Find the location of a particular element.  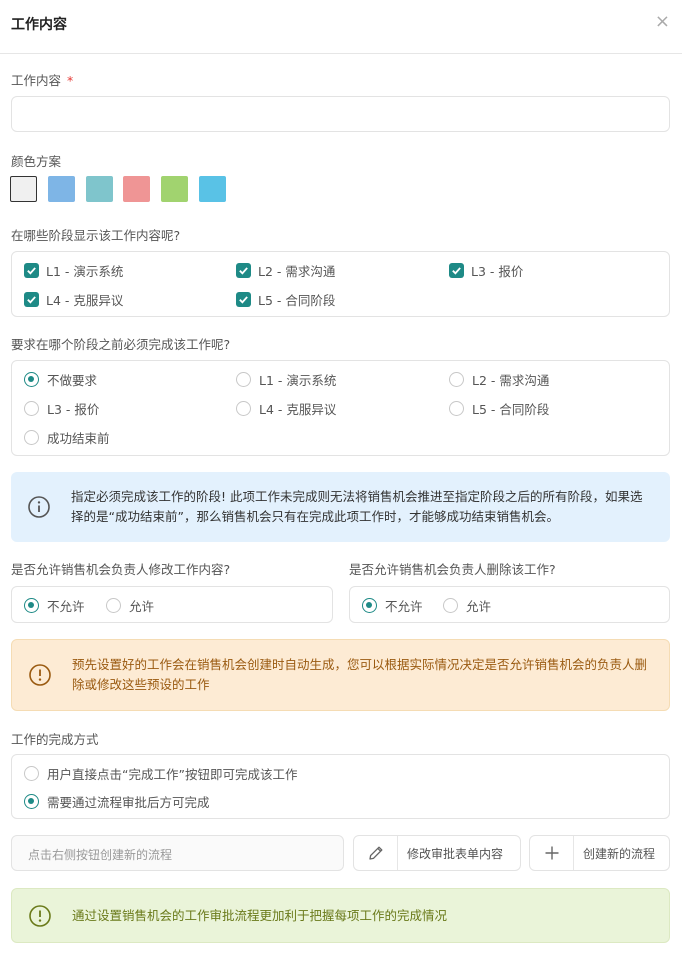

pencil-icon is located at coordinates (376, 853).